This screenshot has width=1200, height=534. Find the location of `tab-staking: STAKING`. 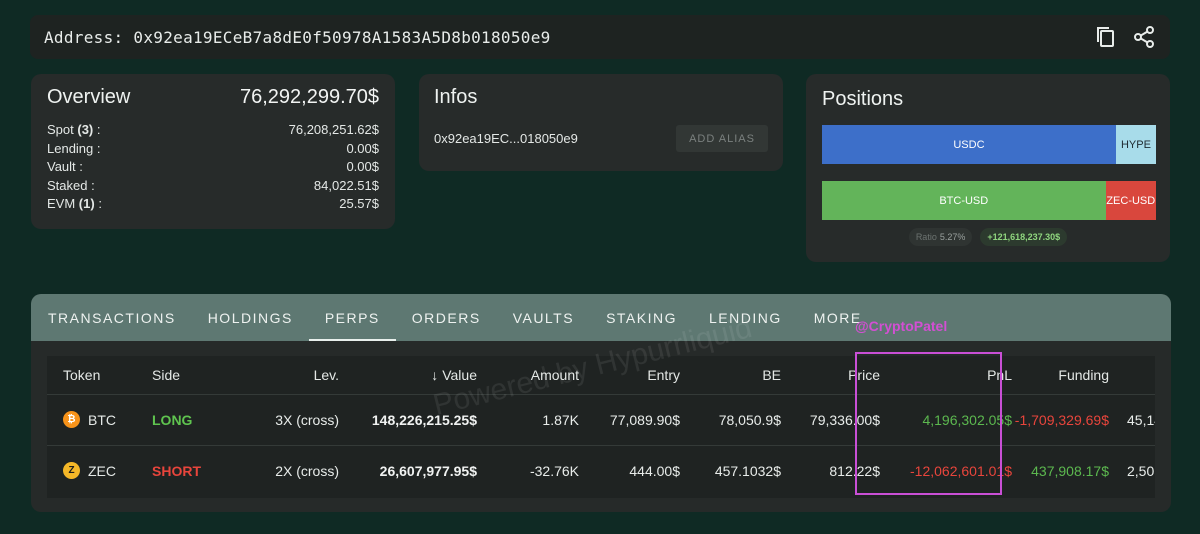

tab-staking: STAKING is located at coordinates (641, 317).